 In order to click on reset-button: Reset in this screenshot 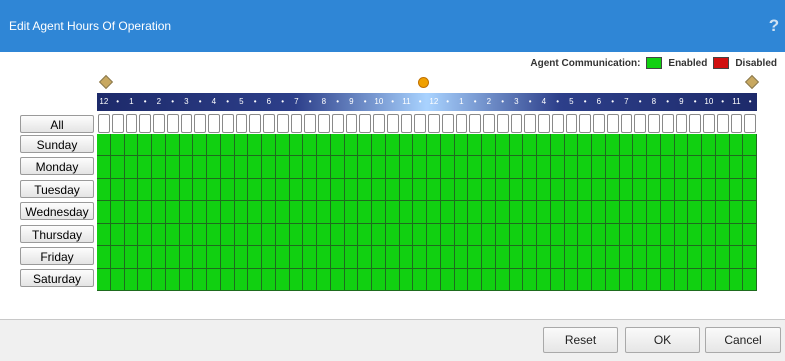, I will do `click(580, 340)`.